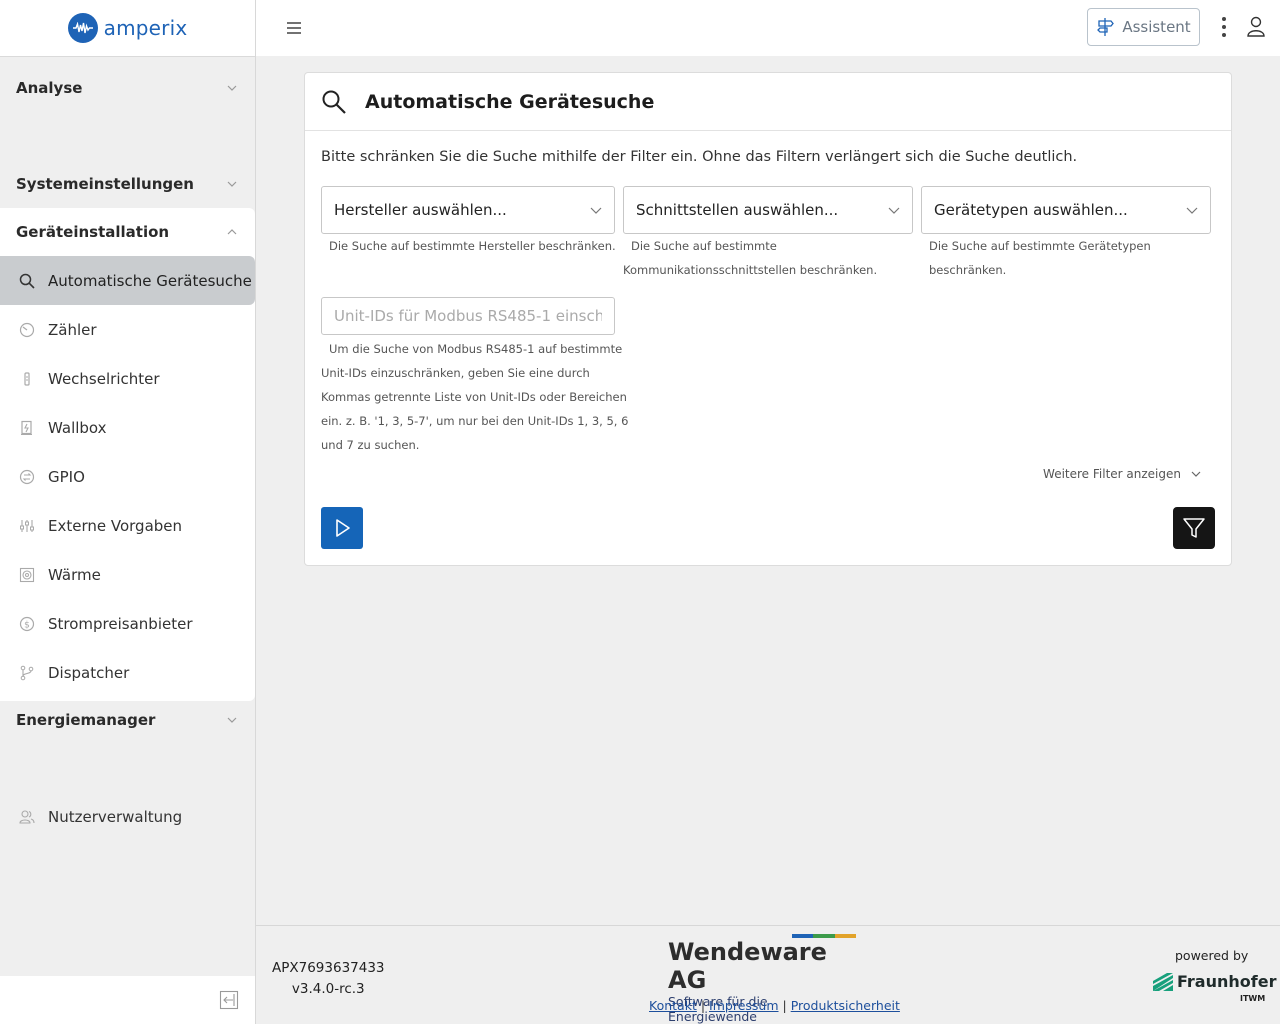  Describe the element at coordinates (27, 379) in the screenshot. I see `inverter-icon` at that location.